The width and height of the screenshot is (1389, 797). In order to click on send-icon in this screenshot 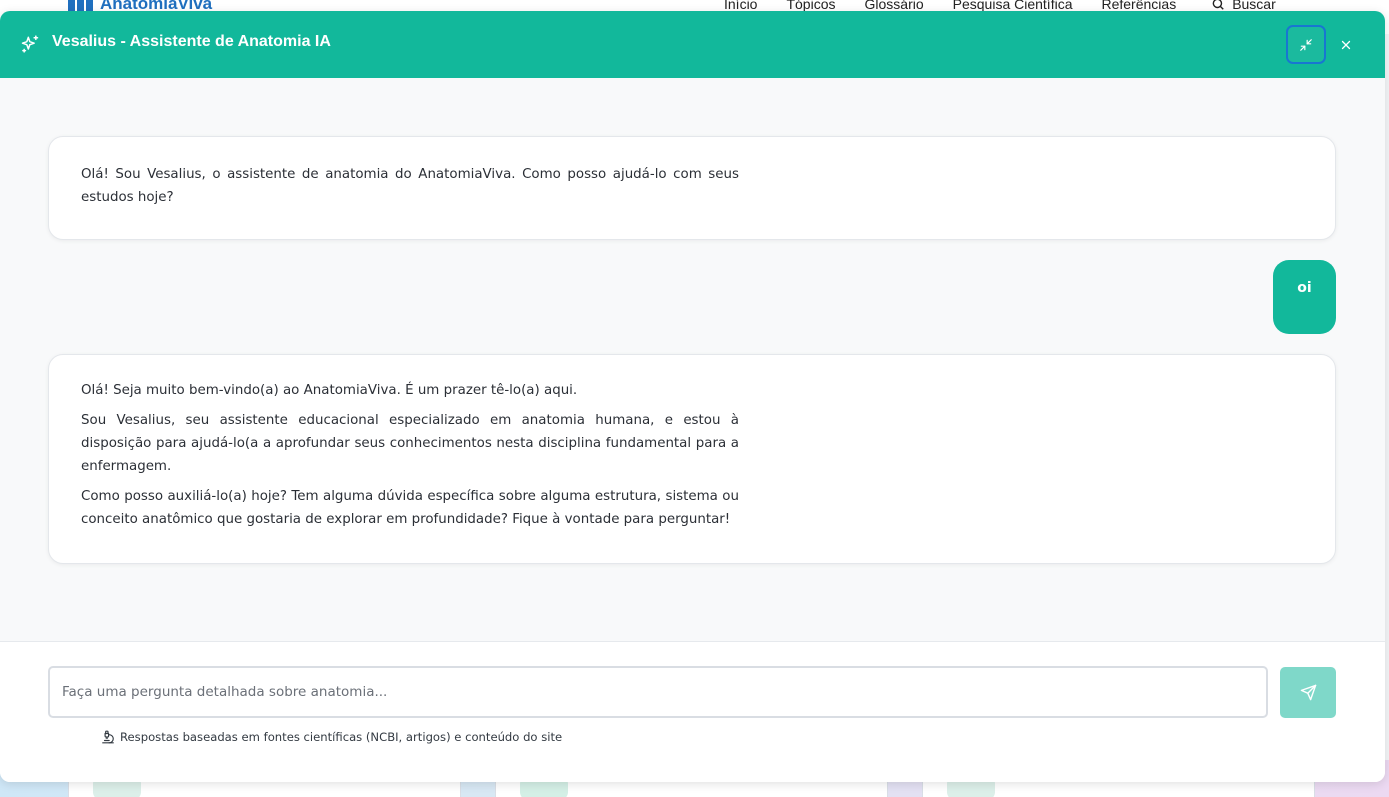, I will do `click(1308, 692)`.